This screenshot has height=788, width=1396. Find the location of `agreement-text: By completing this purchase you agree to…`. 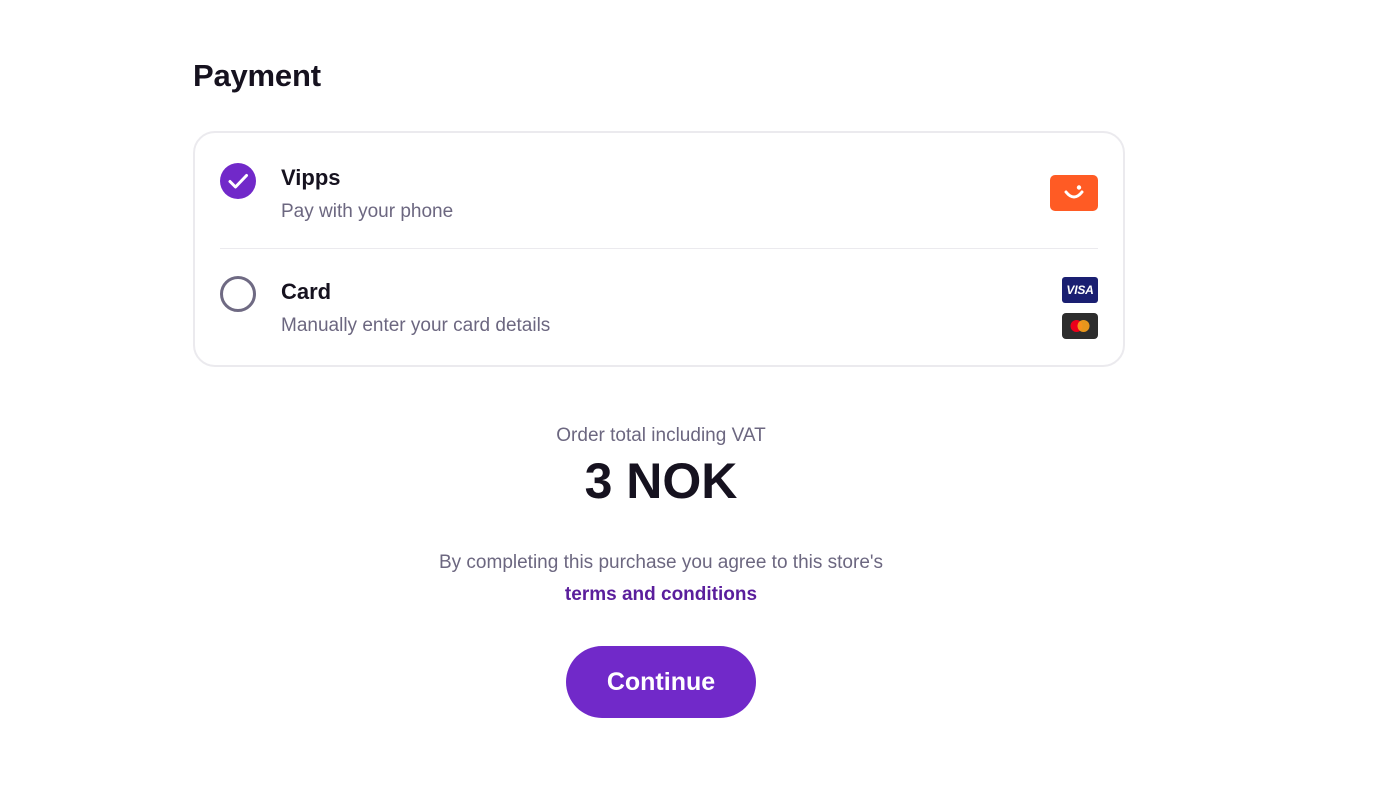

agreement-text: By completing this purchase you agree to… is located at coordinates (661, 562).